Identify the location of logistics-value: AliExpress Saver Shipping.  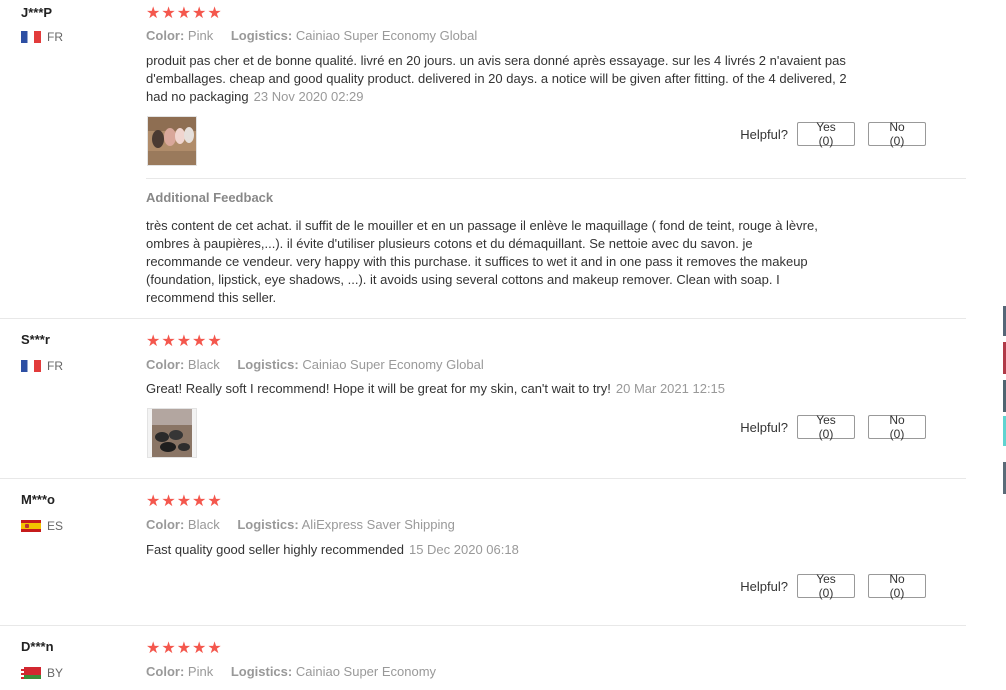
(378, 524).